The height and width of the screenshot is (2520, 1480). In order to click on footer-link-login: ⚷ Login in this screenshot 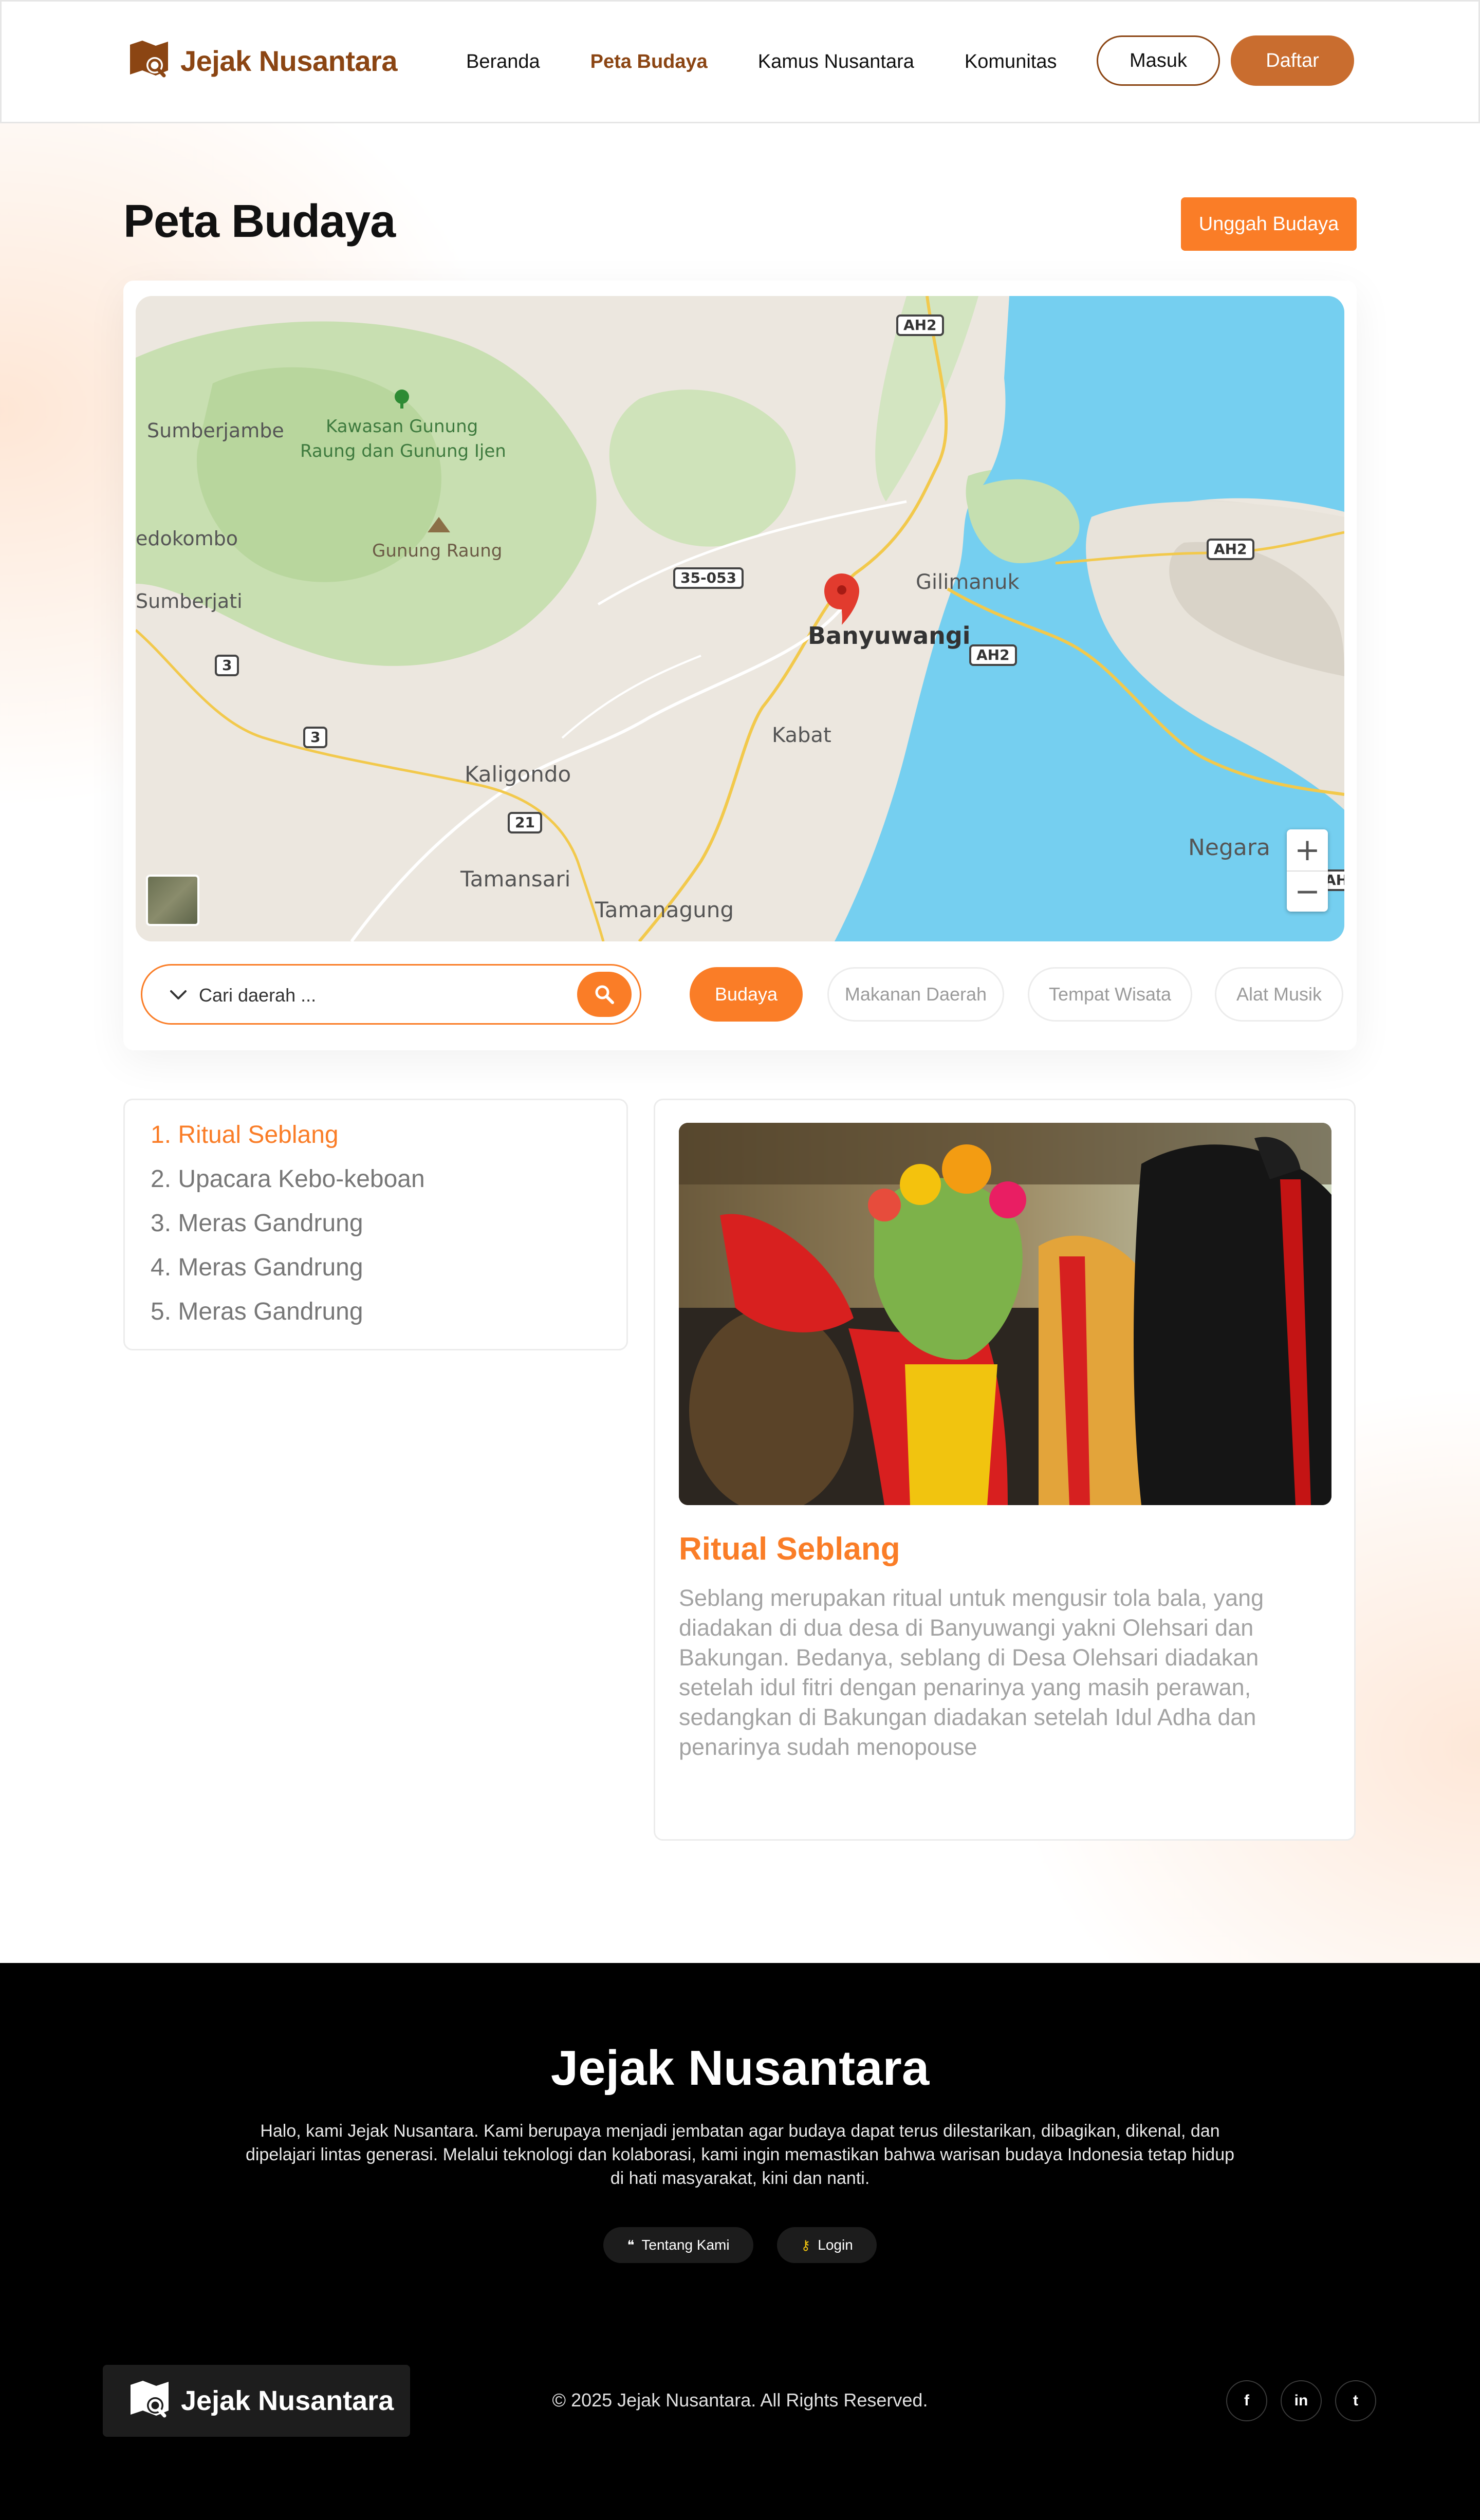, I will do `click(827, 2245)`.